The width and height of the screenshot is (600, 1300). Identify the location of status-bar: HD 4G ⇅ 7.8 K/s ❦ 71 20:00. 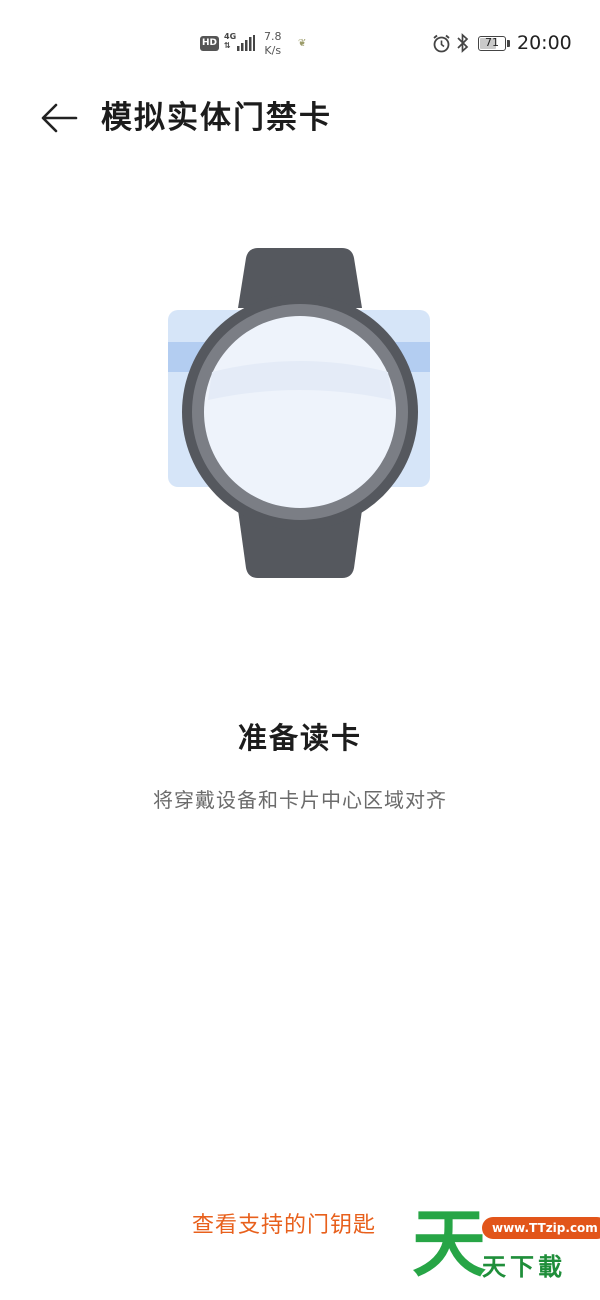
(300, 45).